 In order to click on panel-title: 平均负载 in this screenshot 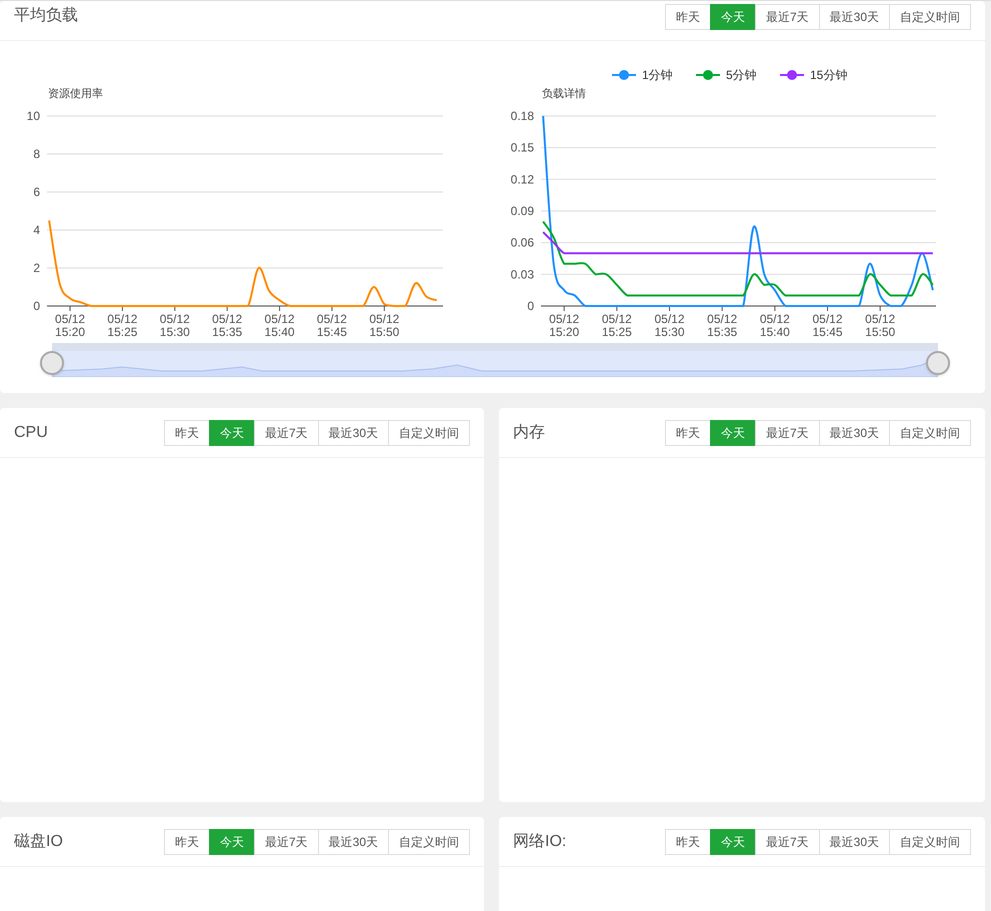, I will do `click(46, 16)`.